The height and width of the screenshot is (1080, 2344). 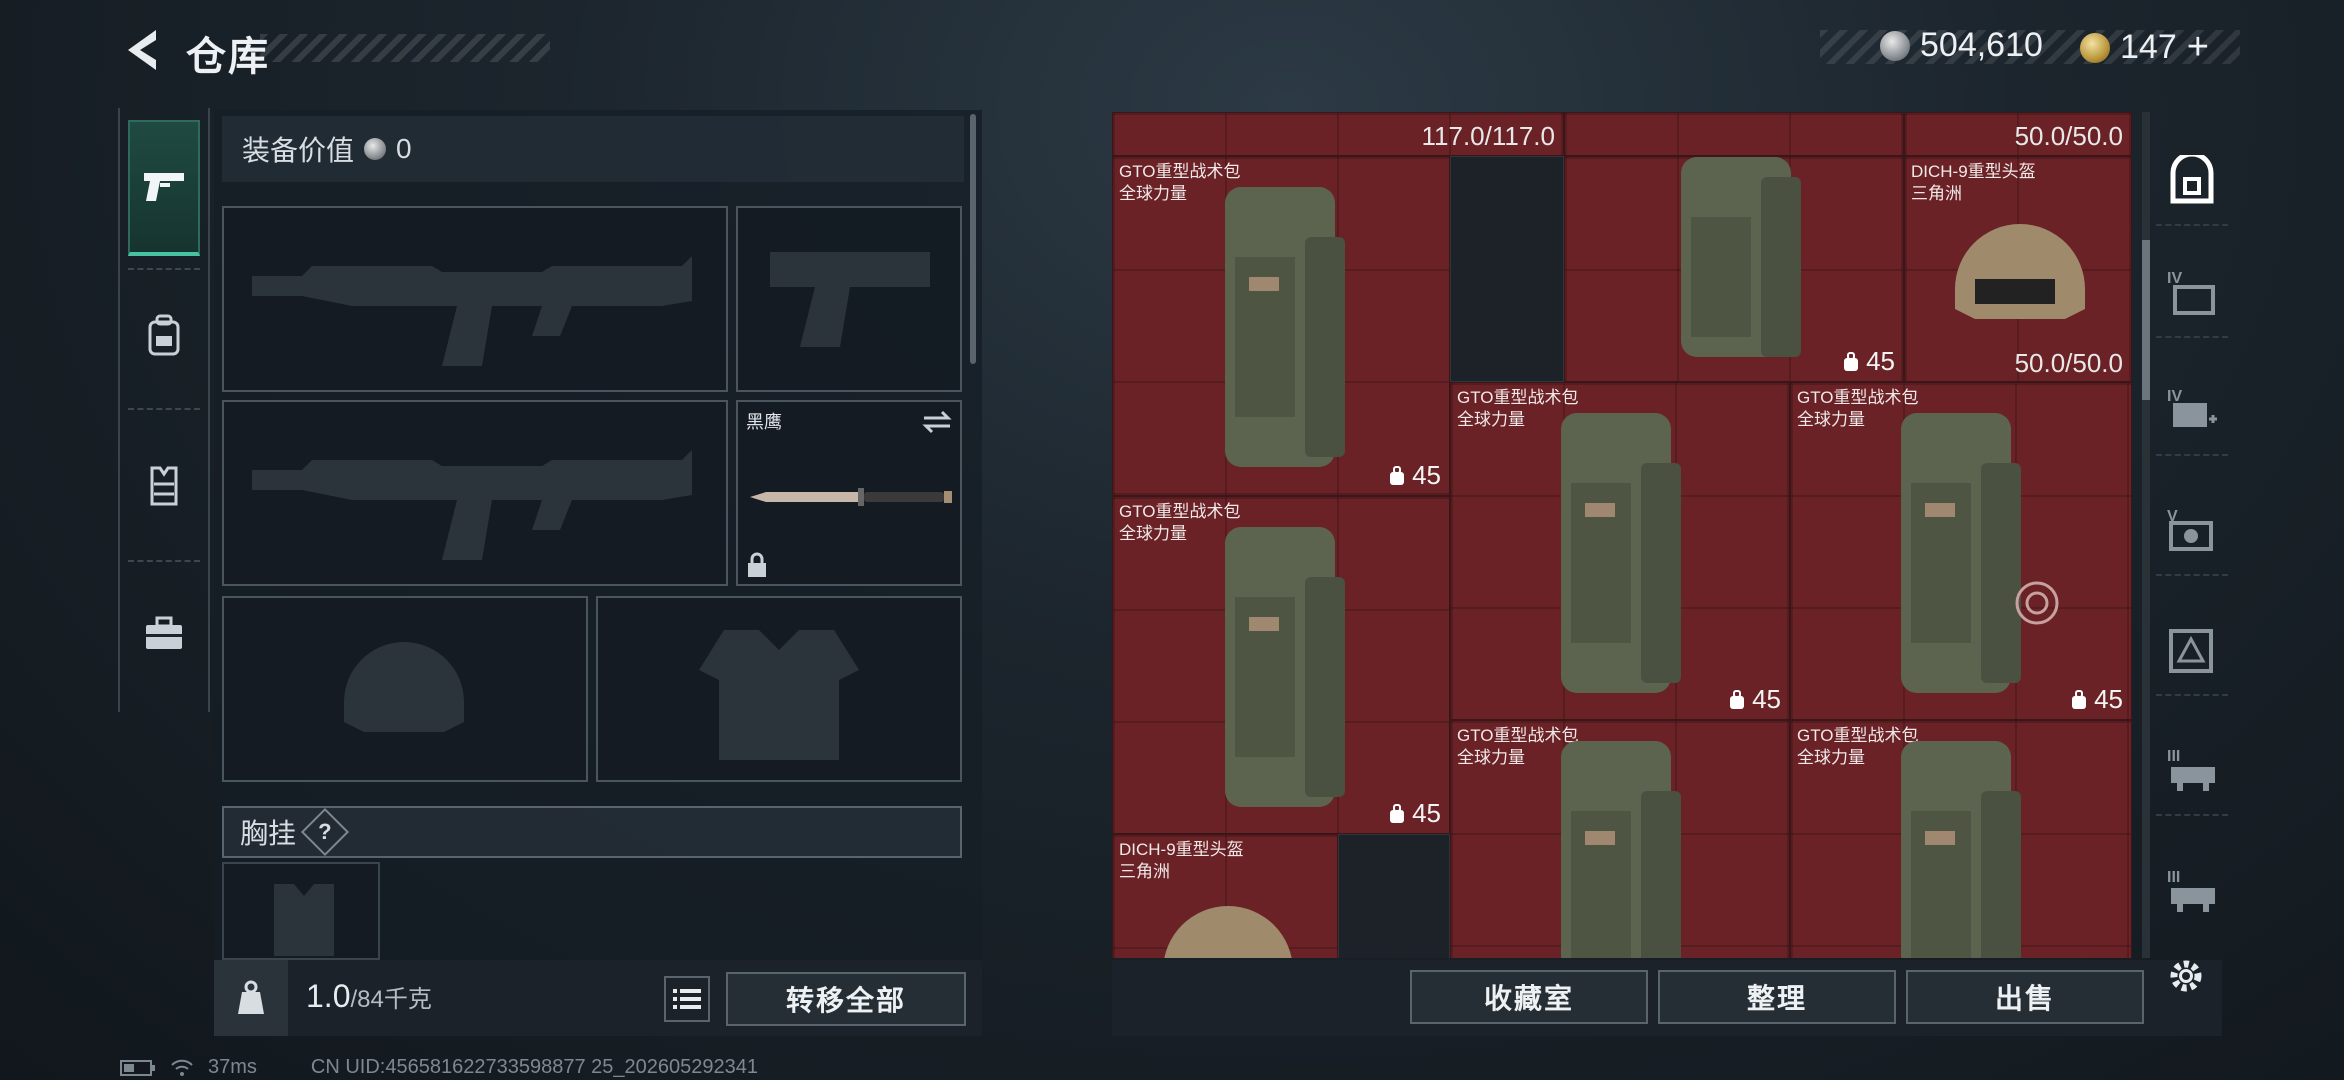 I want to click on vest-icon, so click(x=164, y=486).